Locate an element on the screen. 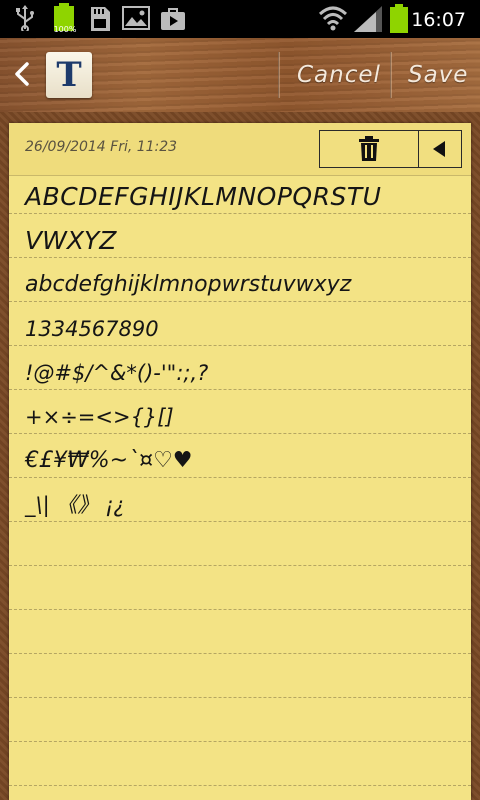  save-button: Save is located at coordinates (438, 75).